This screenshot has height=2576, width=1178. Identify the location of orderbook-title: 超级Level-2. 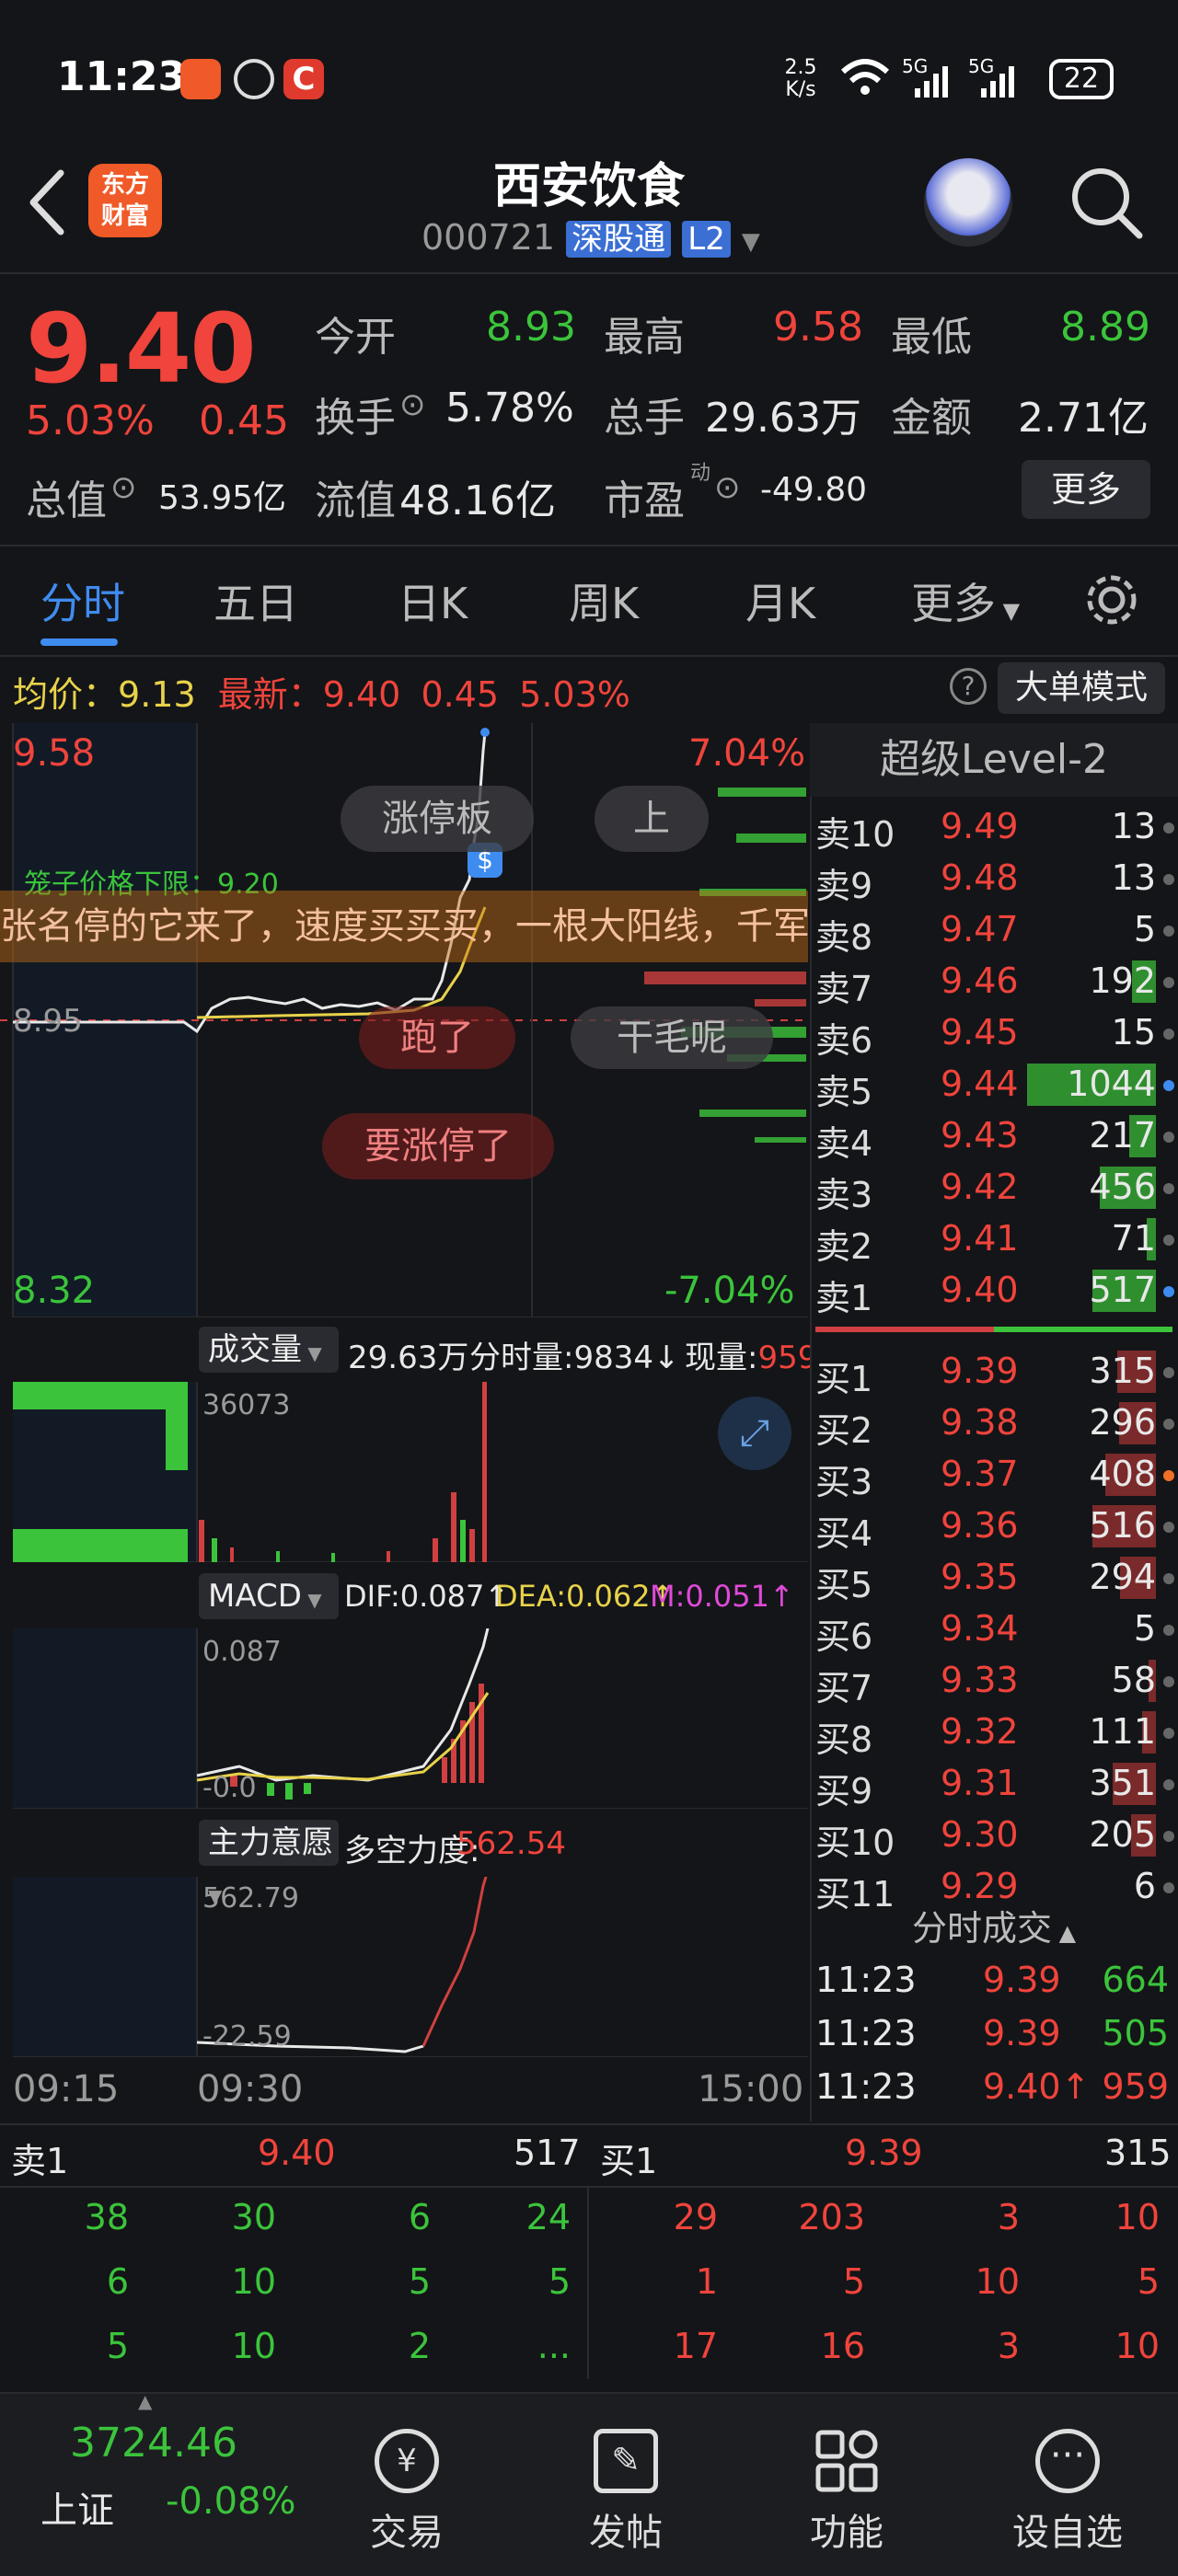
(994, 760).